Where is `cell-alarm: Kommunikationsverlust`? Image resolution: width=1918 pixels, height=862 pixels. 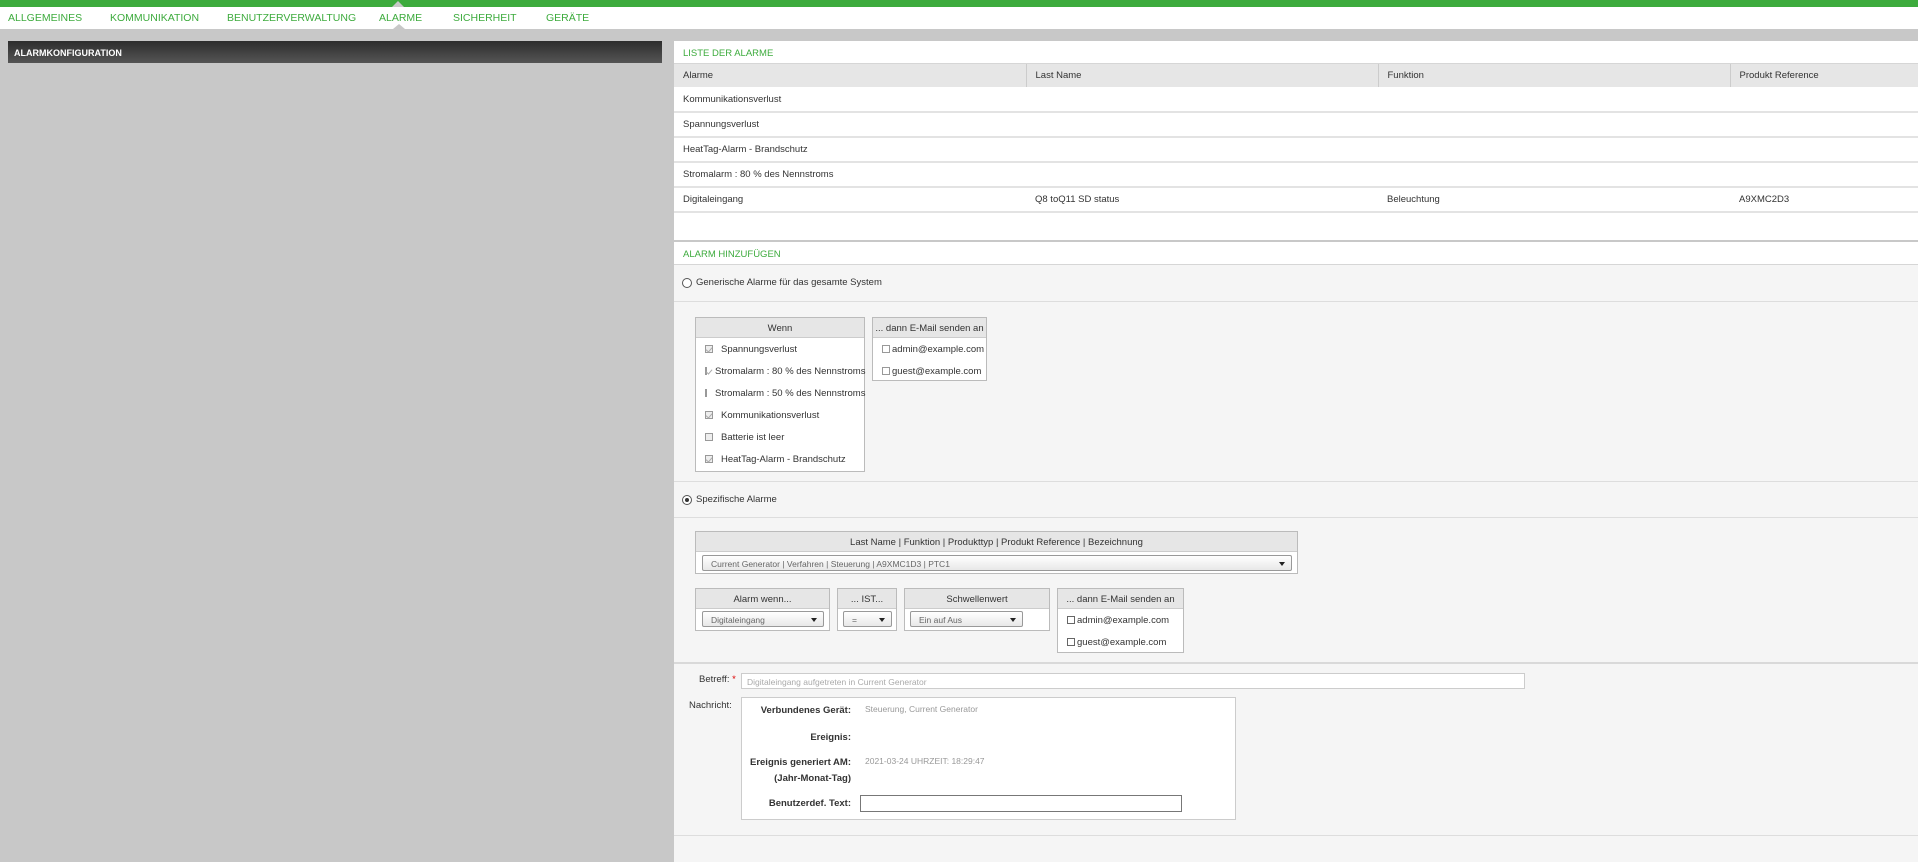 cell-alarm: Kommunikationsverlust is located at coordinates (850, 100).